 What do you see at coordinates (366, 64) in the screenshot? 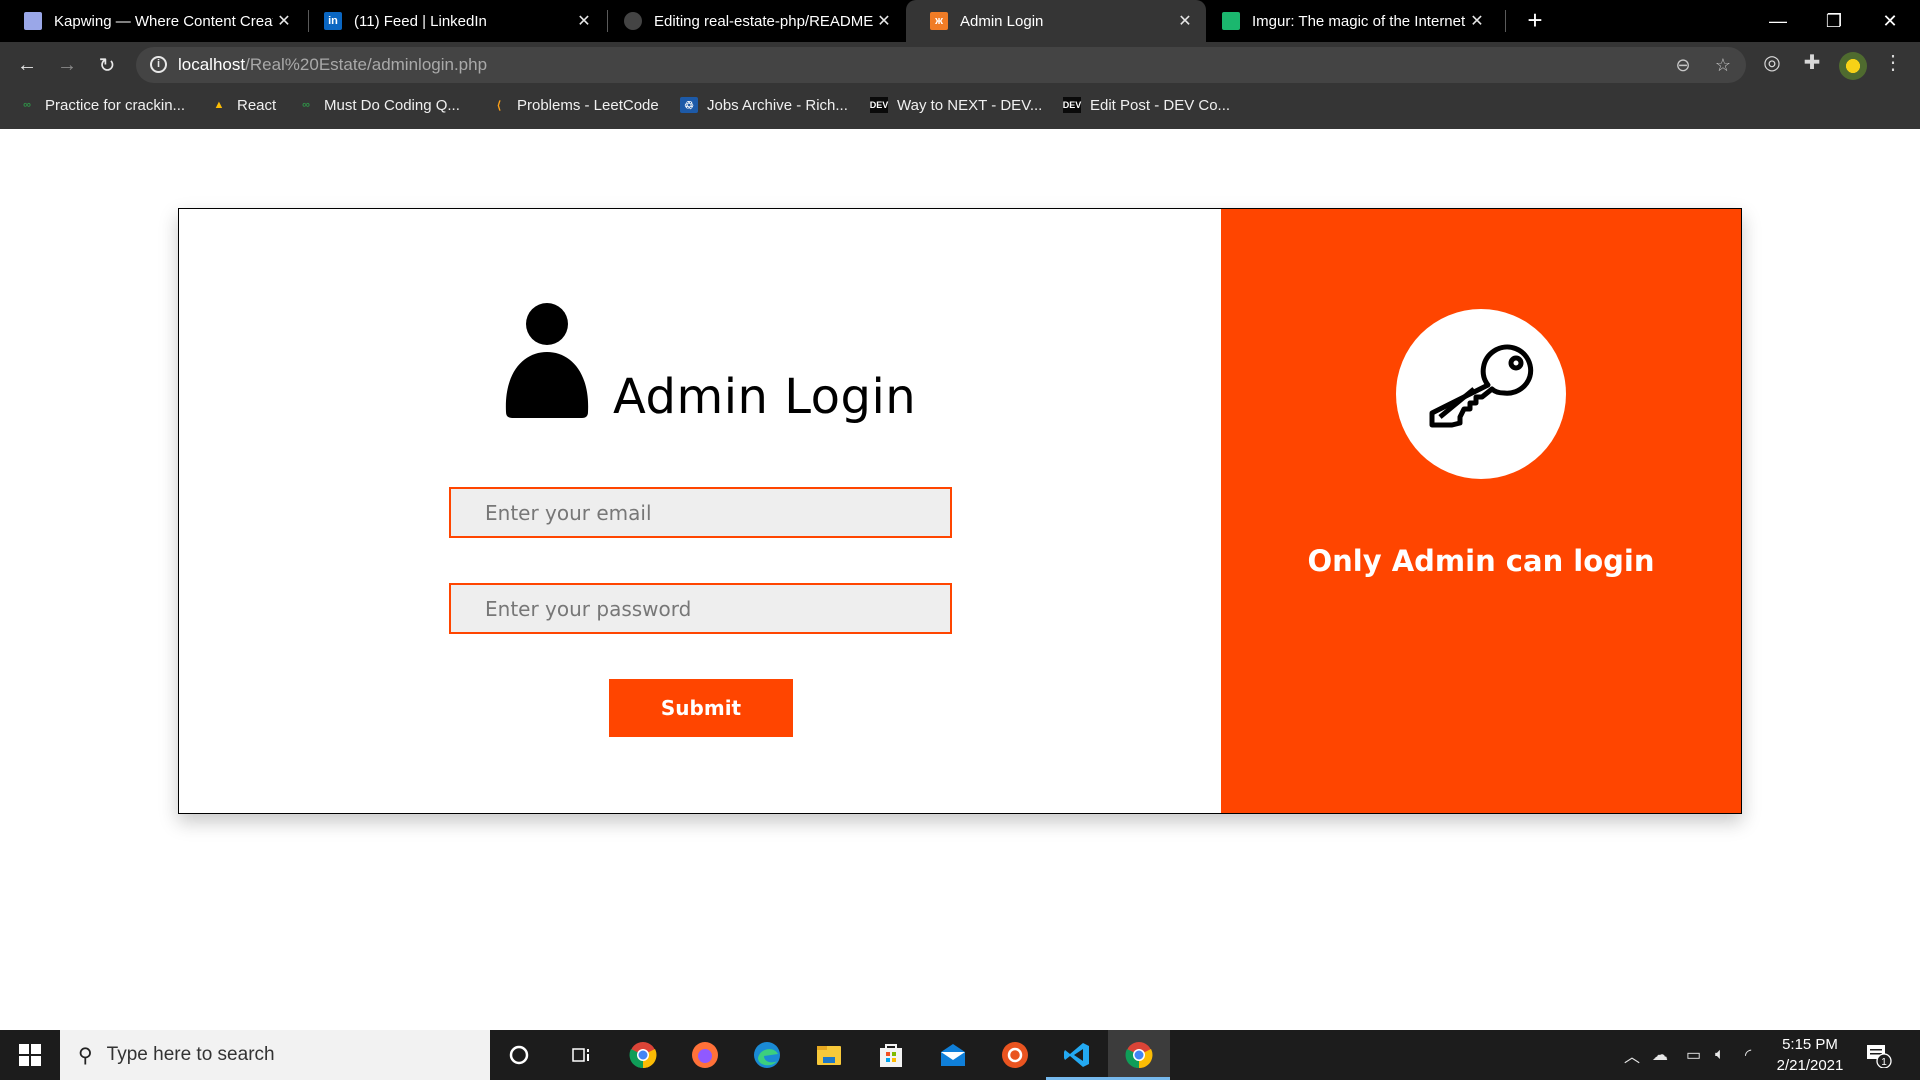
I see `url-path: /Real%20Estate/adminlogin.php` at bounding box center [366, 64].